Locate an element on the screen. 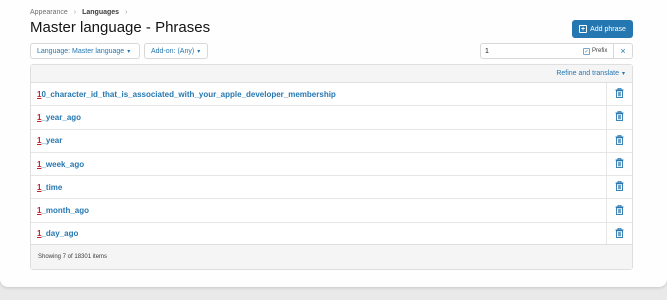  phrase-title: _month_ago is located at coordinates (65, 211).